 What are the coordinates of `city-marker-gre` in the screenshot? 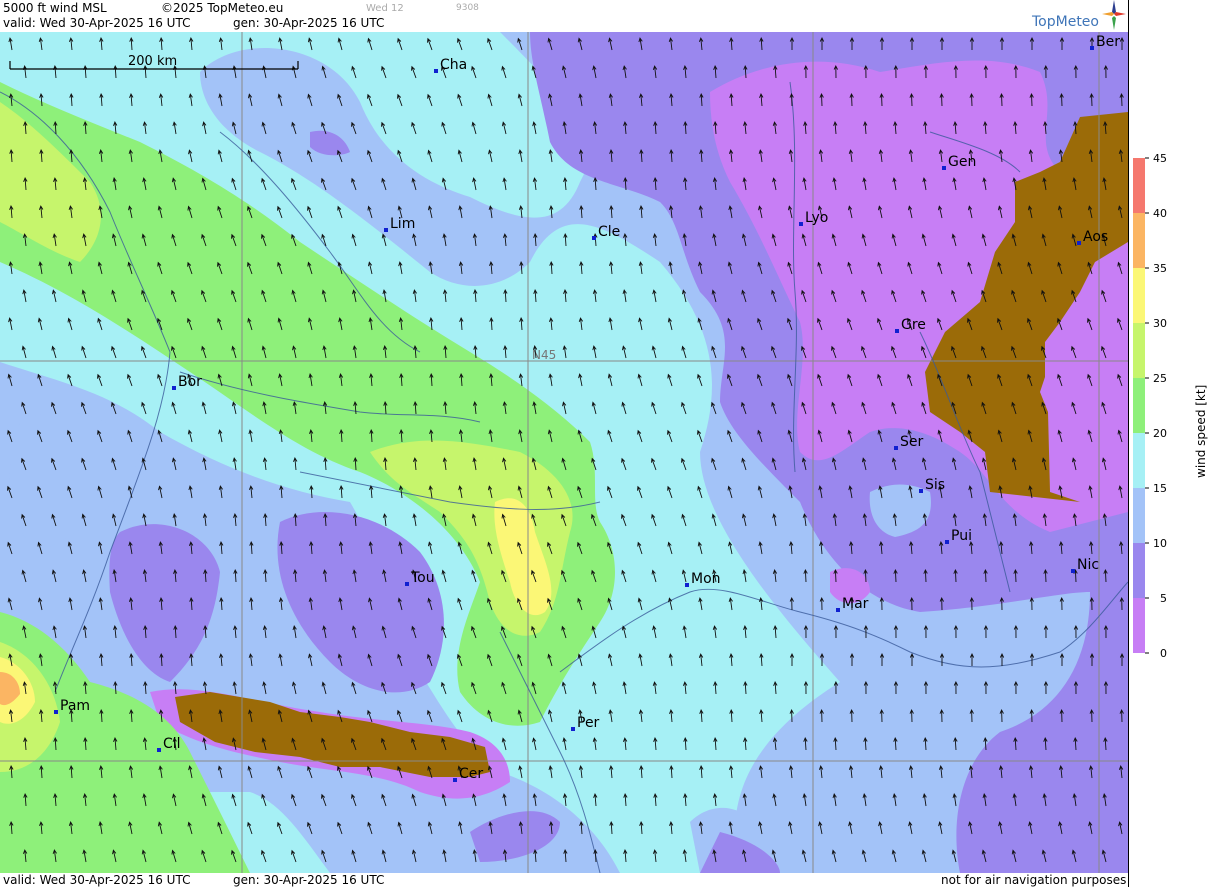 It's located at (897, 331).